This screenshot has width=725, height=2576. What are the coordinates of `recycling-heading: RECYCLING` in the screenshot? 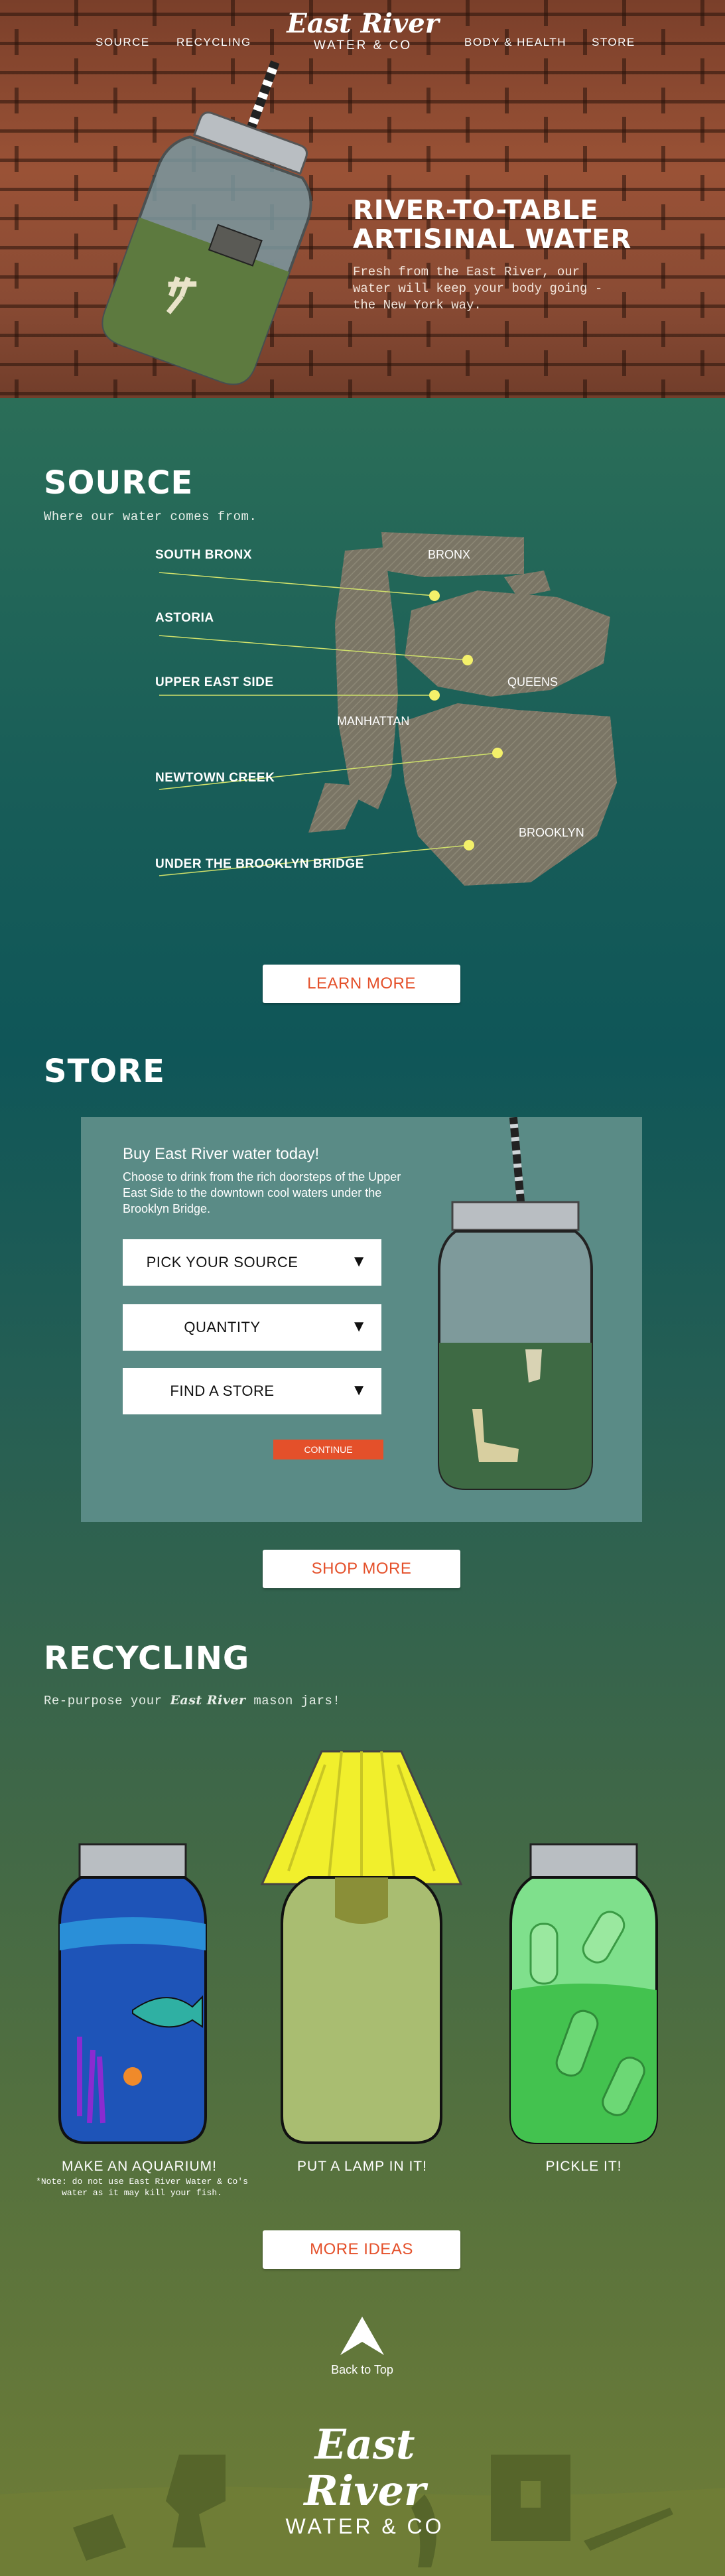 It's located at (147, 1659).